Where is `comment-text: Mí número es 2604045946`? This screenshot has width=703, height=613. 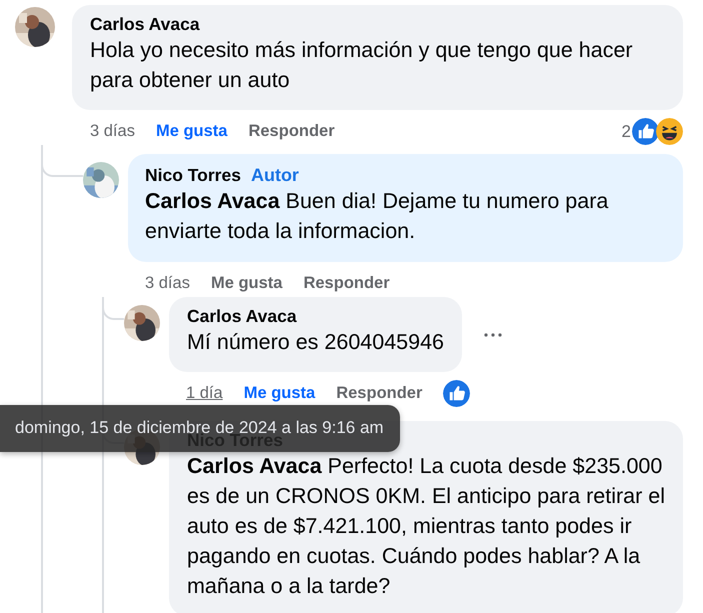 comment-text: Mí número es 2604045946 is located at coordinates (315, 342).